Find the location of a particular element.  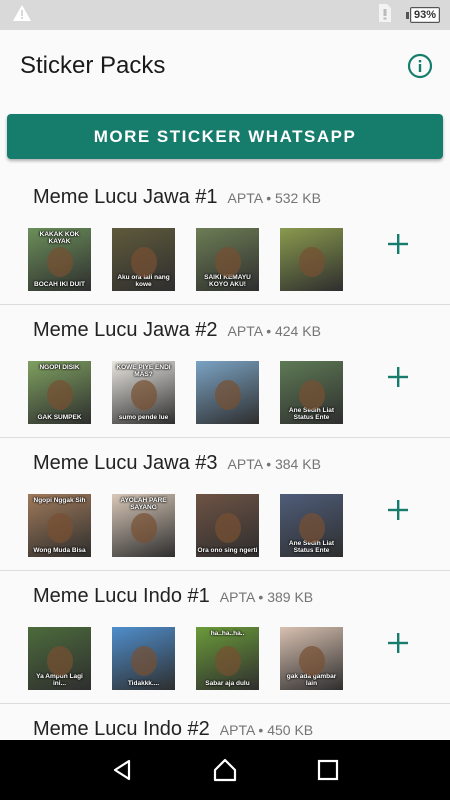

status-bar: 93% is located at coordinates (225, 15).